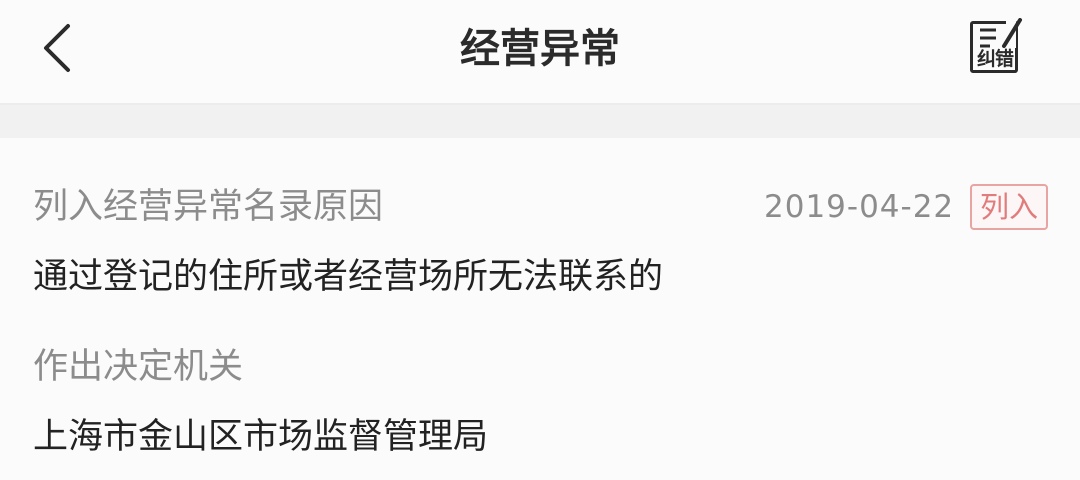 This screenshot has width=1080, height=480. I want to click on report-error-button: 纠错, so click(998, 49).